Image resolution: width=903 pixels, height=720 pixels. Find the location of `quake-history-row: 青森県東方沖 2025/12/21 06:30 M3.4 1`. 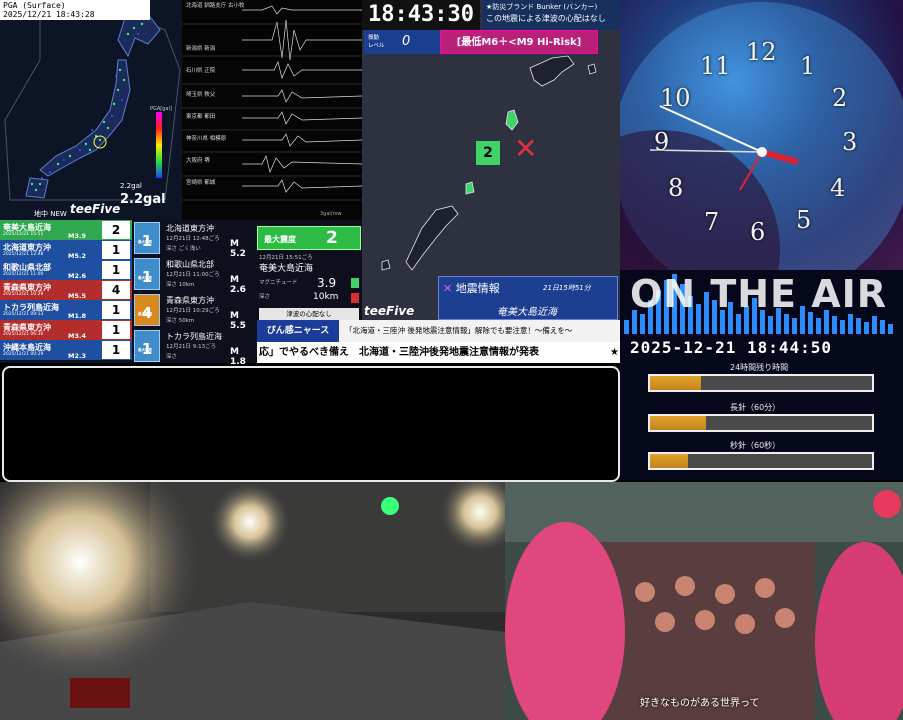

quake-history-row: 青森県東方沖 2025/12/21 06:30 M3.4 1 is located at coordinates (66, 330).